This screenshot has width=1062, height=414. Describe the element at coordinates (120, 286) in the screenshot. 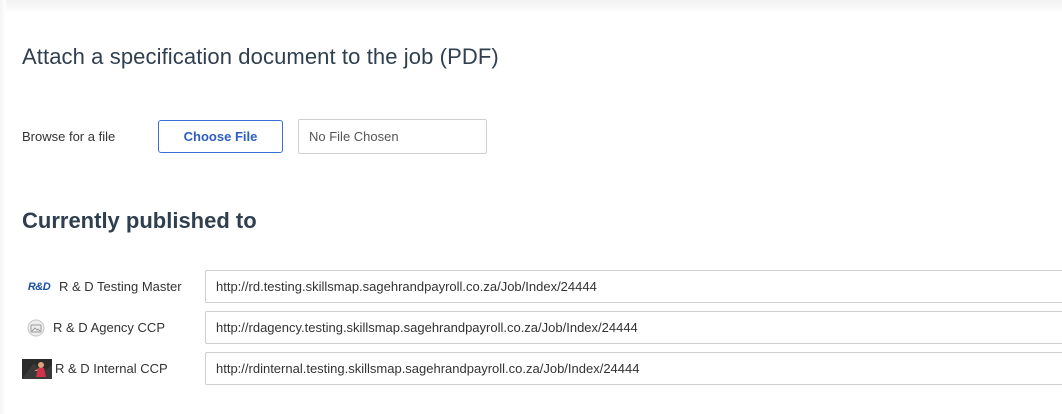

I see `published-item-name: R & D Testing Master` at that location.